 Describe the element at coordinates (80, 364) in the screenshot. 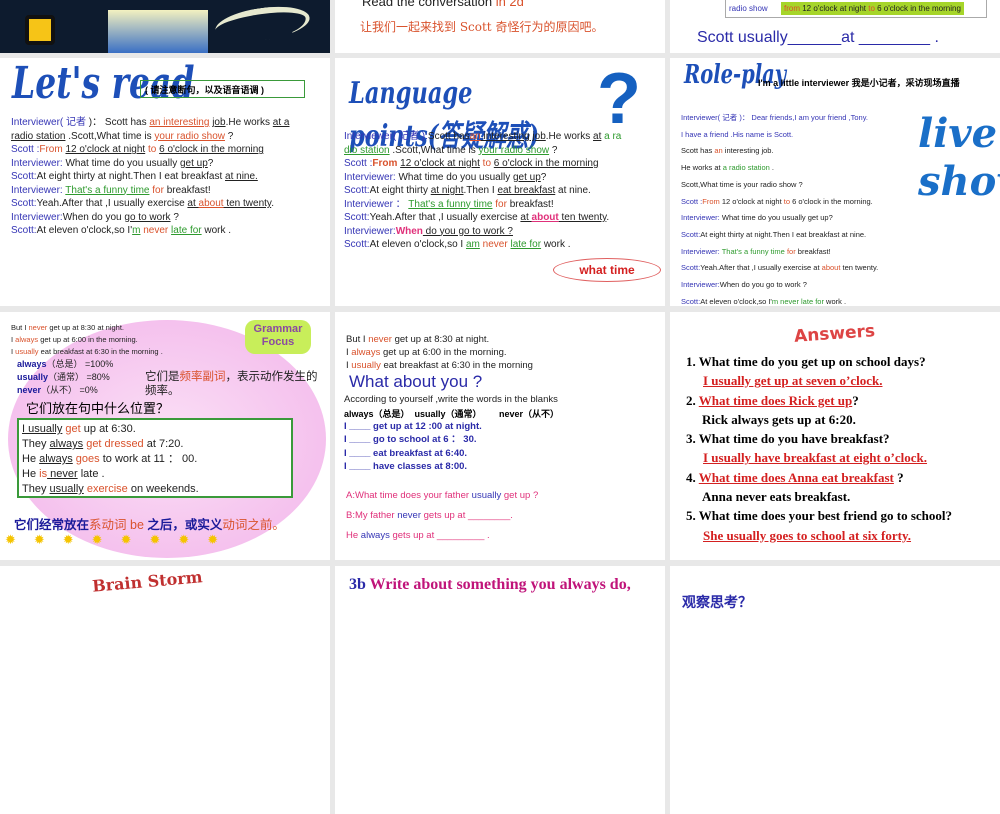

I see `text-segment: （总是） =100%` at that location.